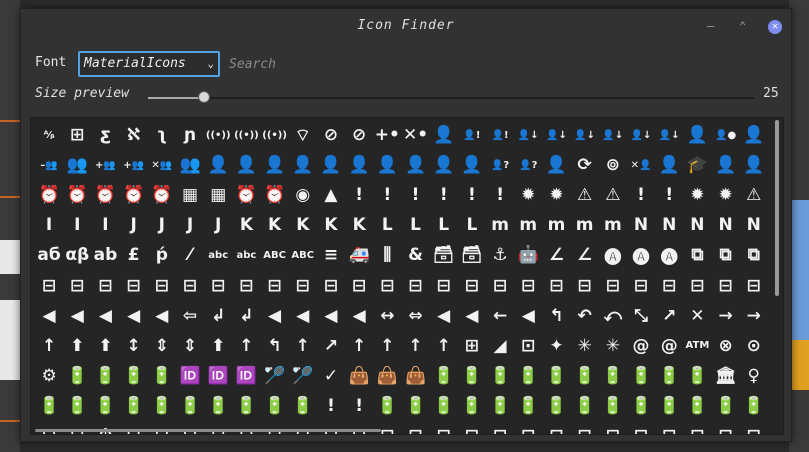 This screenshot has height=452, width=809. Describe the element at coordinates (303, 135) in the screenshot. I see `icon-cell: ⌔` at that location.